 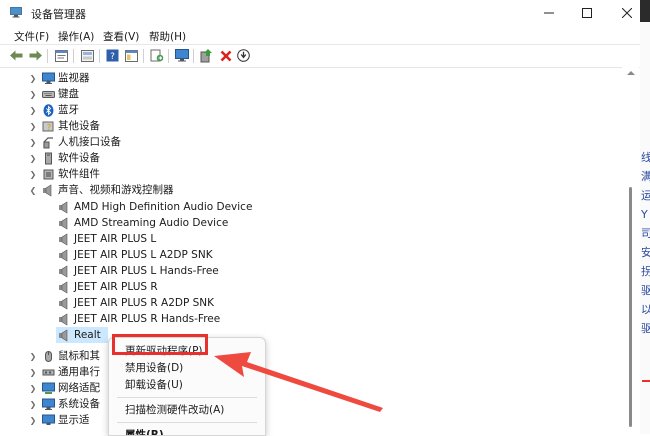 What do you see at coordinates (187, 422) in the screenshot?
I see `menu-separator` at bounding box center [187, 422].